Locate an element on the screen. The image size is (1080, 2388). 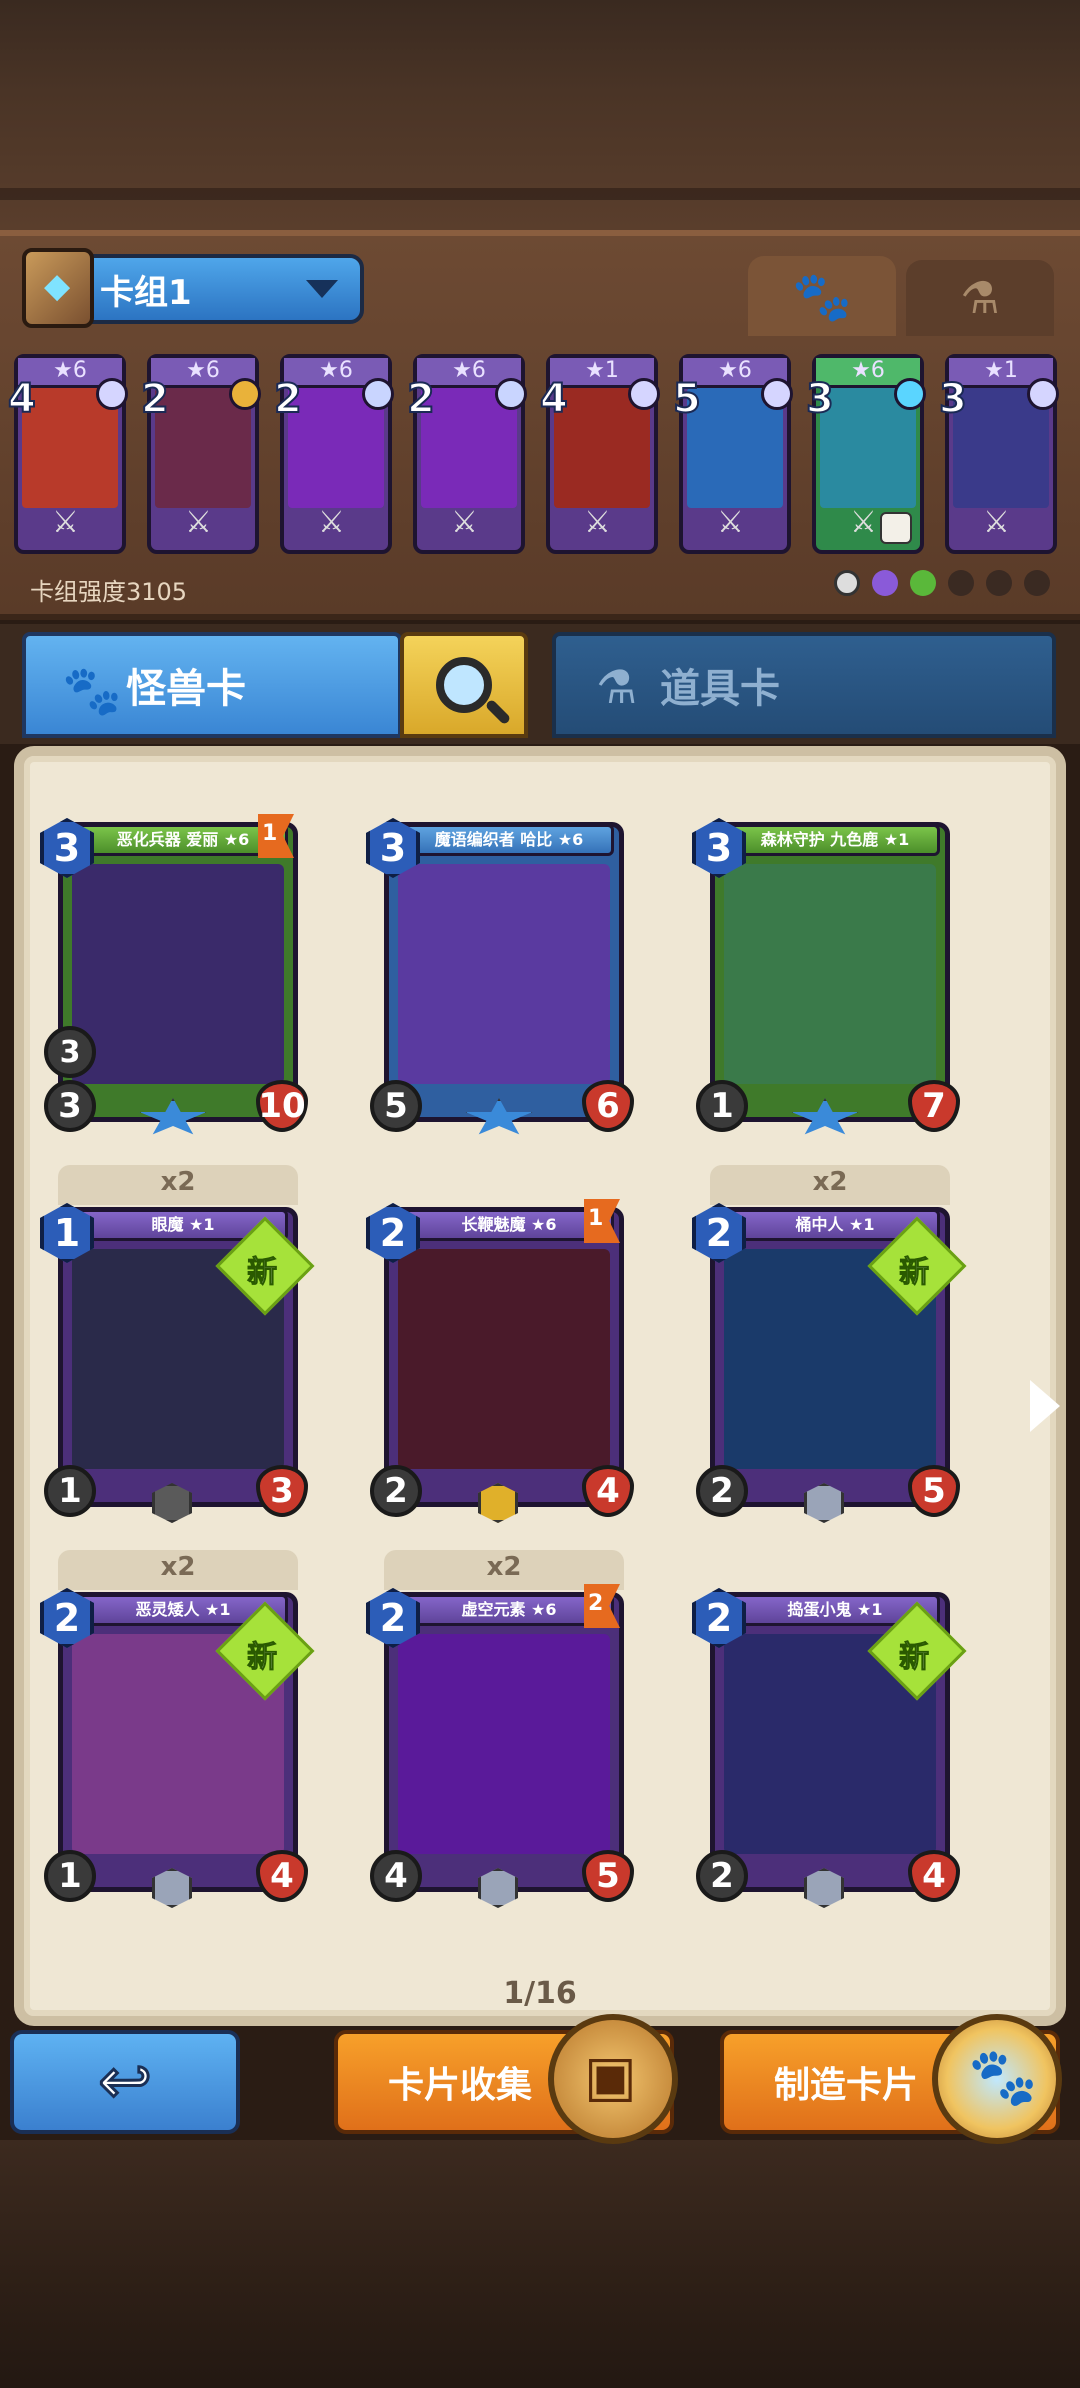
dice-stat: 3 is located at coordinates (70, 1052).